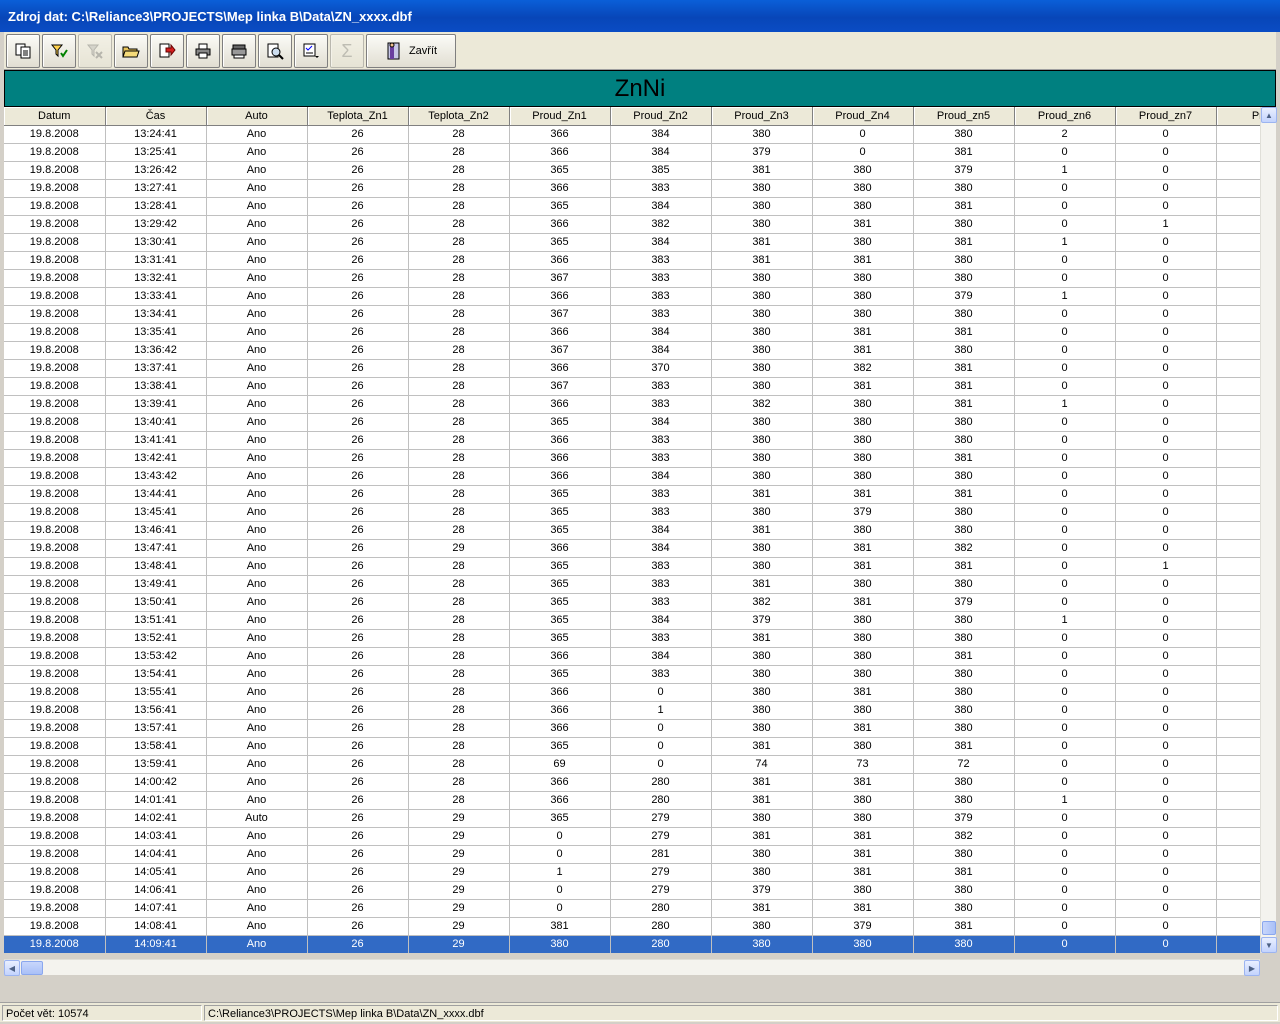 The image size is (1280, 1024). I want to click on table-row: 19.8.2008 13:57:41 Ano 26 28 366 0 380 381 380 0 0, so click(632, 728).